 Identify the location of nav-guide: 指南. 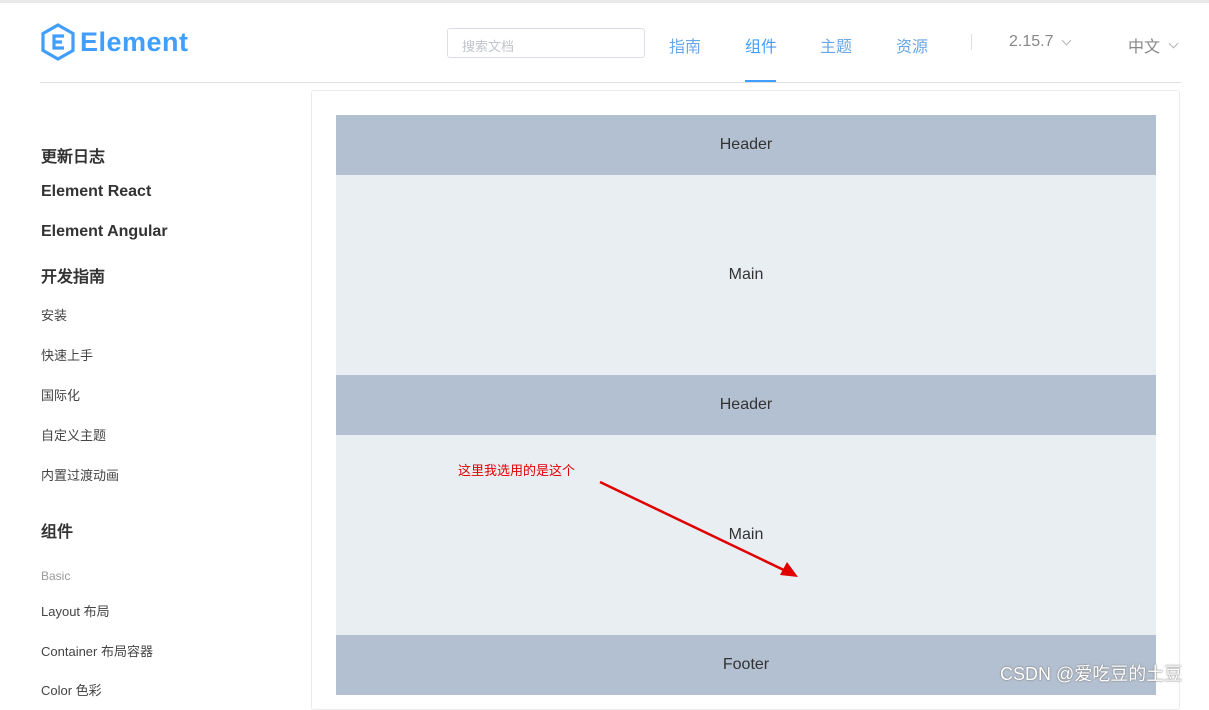
(685, 45).